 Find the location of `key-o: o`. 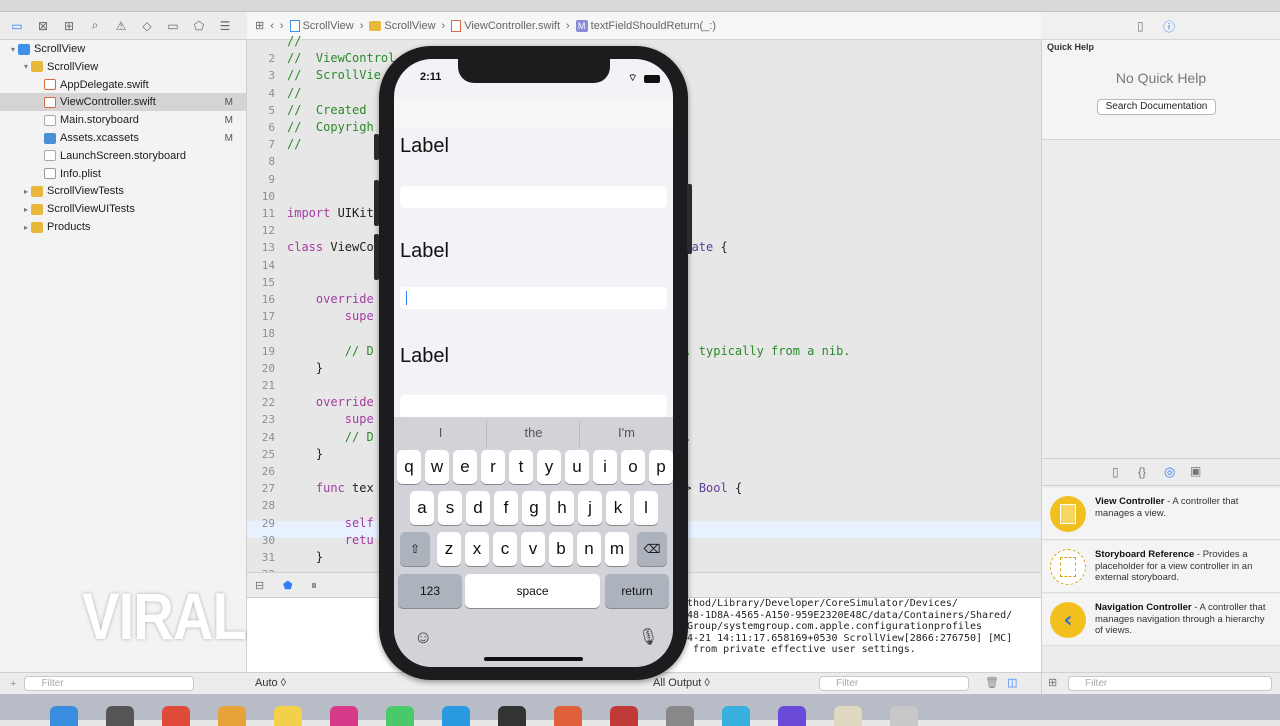

key-o: o is located at coordinates (633, 467).